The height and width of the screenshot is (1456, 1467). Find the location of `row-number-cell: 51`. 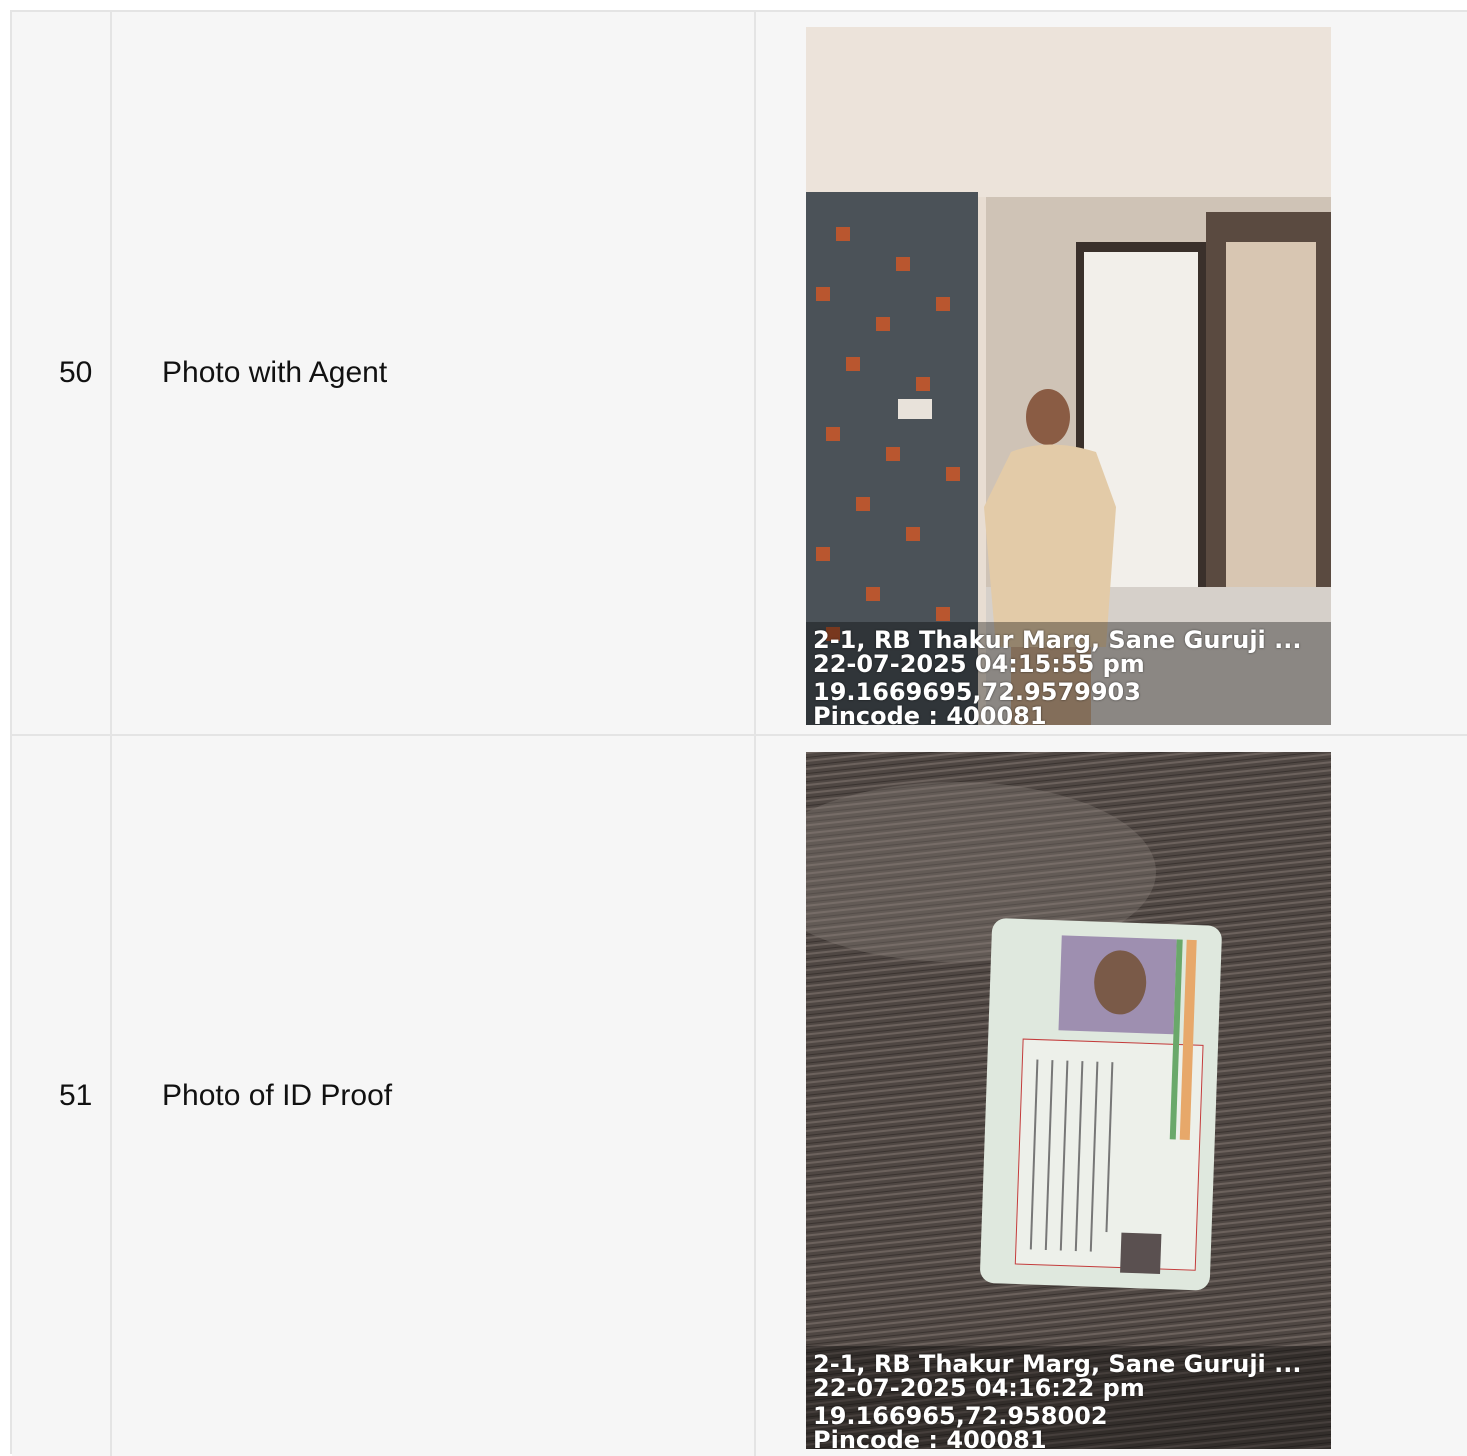

row-number-cell: 51 is located at coordinates (62, 1096).